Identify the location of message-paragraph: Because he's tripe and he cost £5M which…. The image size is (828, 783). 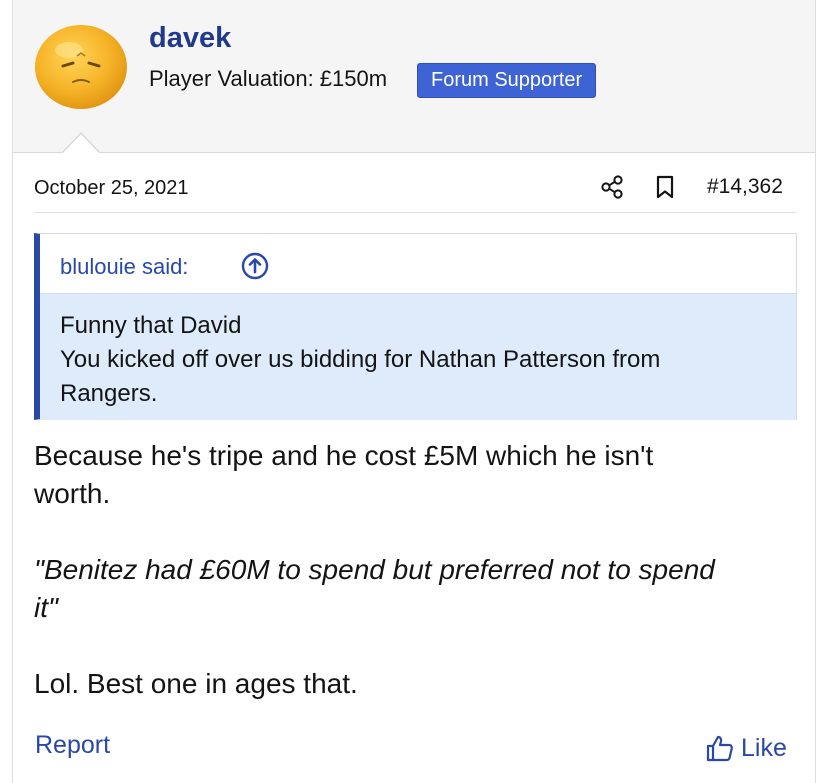
(419, 475).